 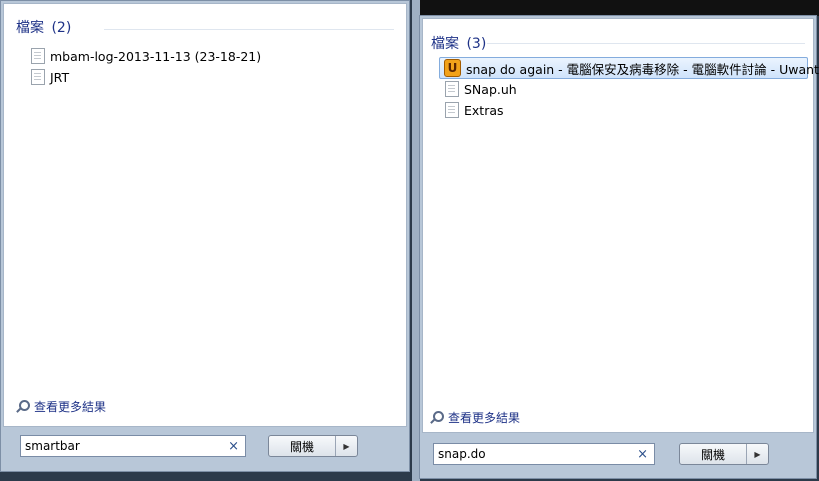 I want to click on result-item-mbam-log: mbam-log-2013-11-13 (23-18-21), so click(x=146, y=56).